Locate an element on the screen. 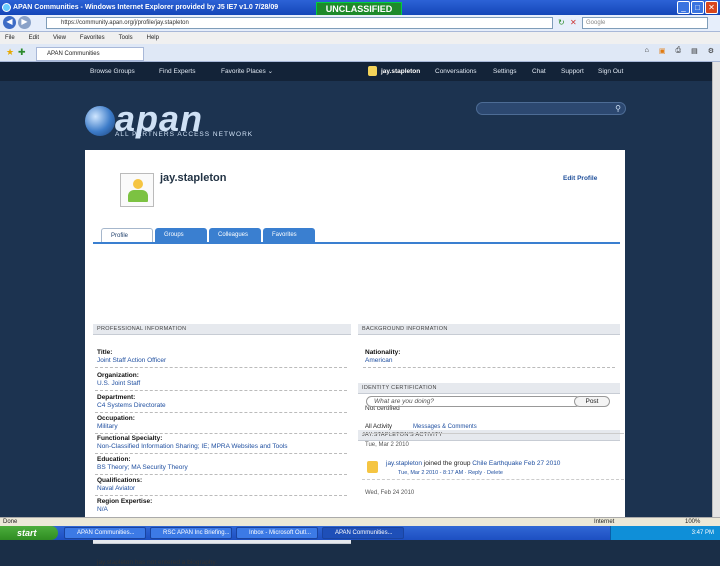 This screenshot has height=566, width=720. clock: 3:47 PM is located at coordinates (702, 533).